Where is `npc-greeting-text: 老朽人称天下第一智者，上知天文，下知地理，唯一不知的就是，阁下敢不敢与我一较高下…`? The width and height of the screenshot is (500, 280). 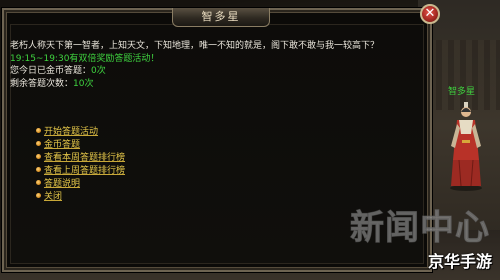
npc-greeting-text: 老朽人称天下第一智者，上知天文，下知地理，唯一不知的就是，阁下敢不敢与我一较高下… is located at coordinates (195, 46).